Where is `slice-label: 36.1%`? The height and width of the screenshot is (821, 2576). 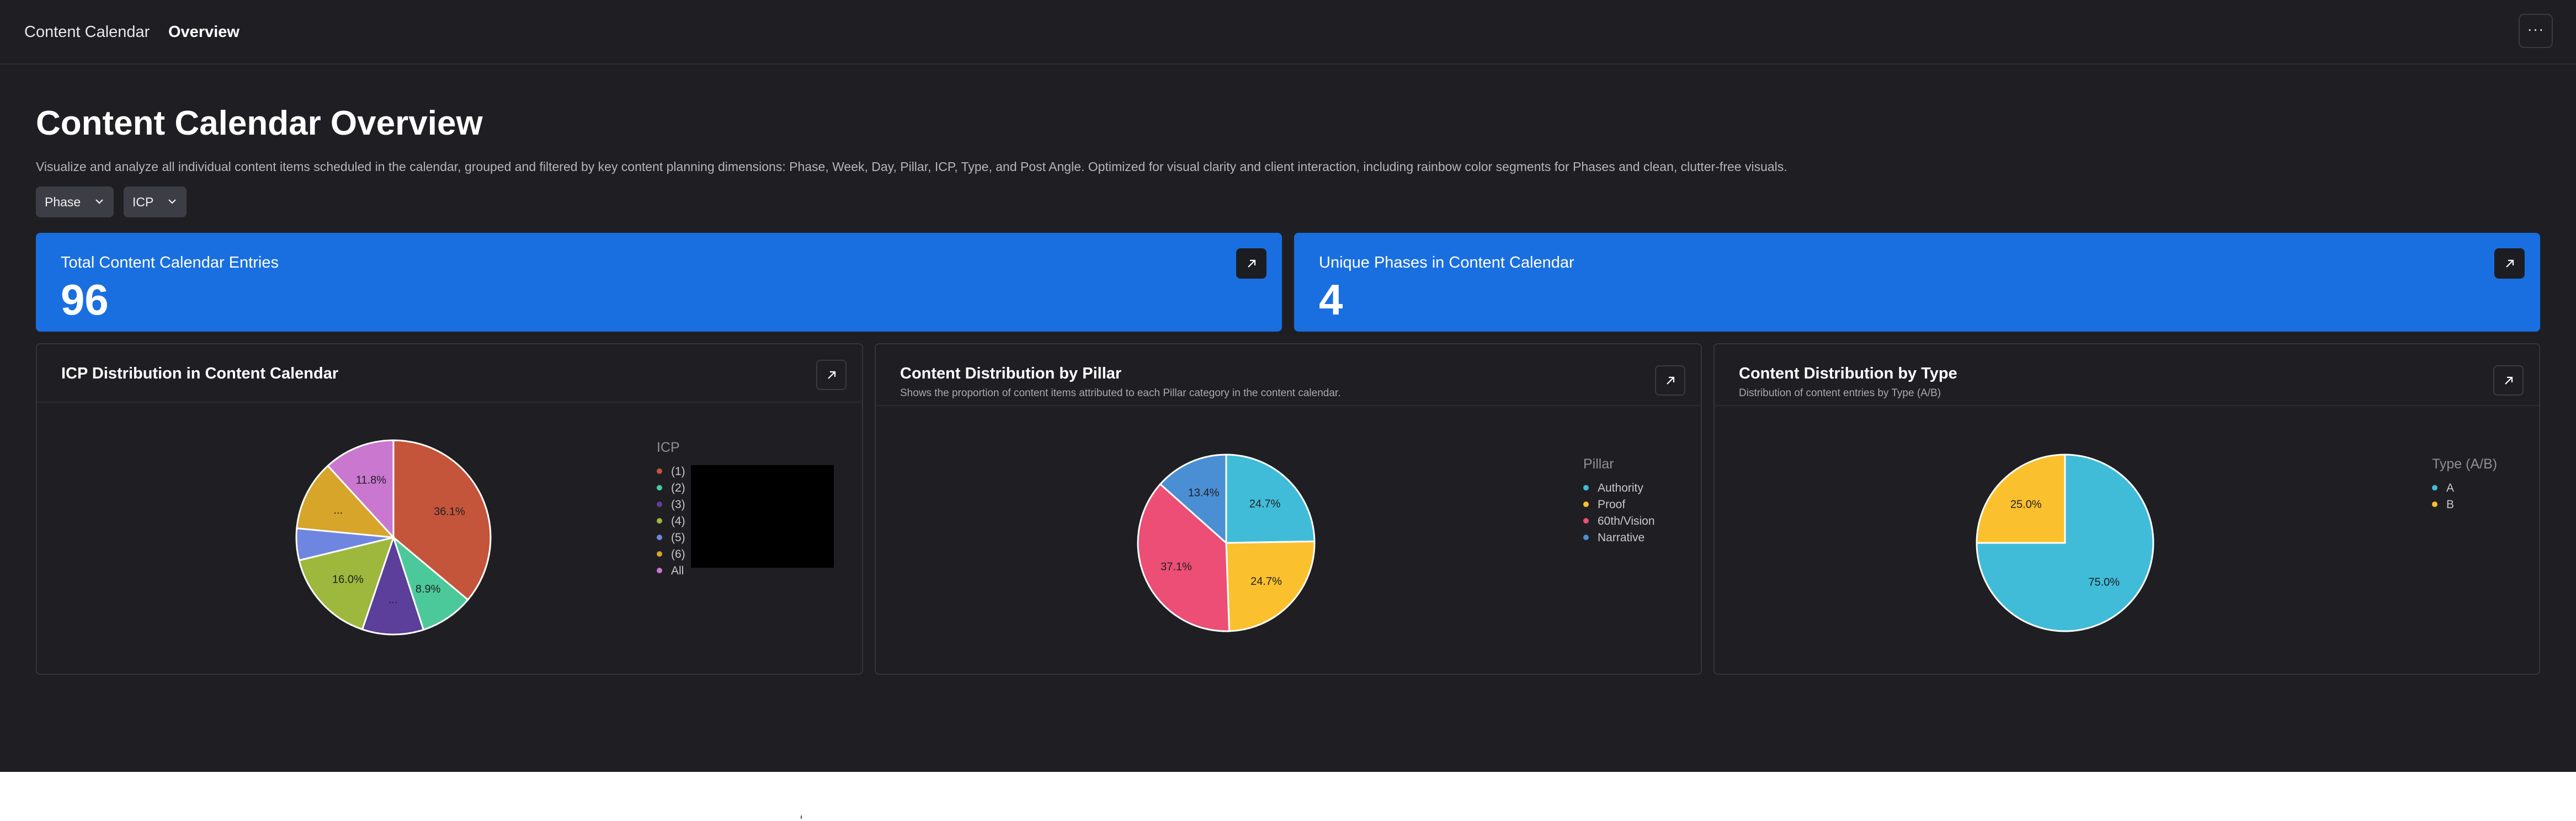
slice-label: 36.1% is located at coordinates (449, 512).